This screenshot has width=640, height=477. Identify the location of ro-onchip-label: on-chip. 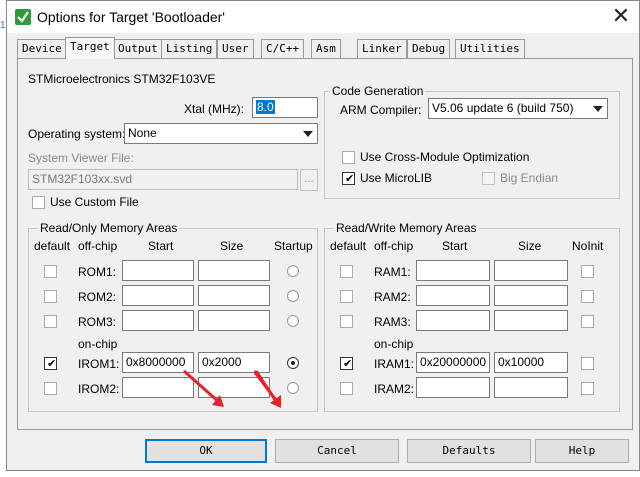
(98, 344).